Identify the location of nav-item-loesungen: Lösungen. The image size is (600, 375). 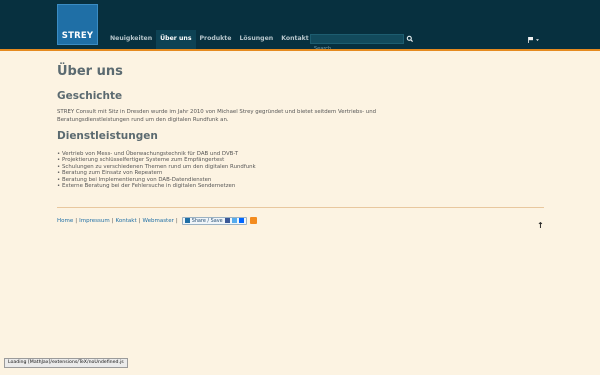
(256, 39).